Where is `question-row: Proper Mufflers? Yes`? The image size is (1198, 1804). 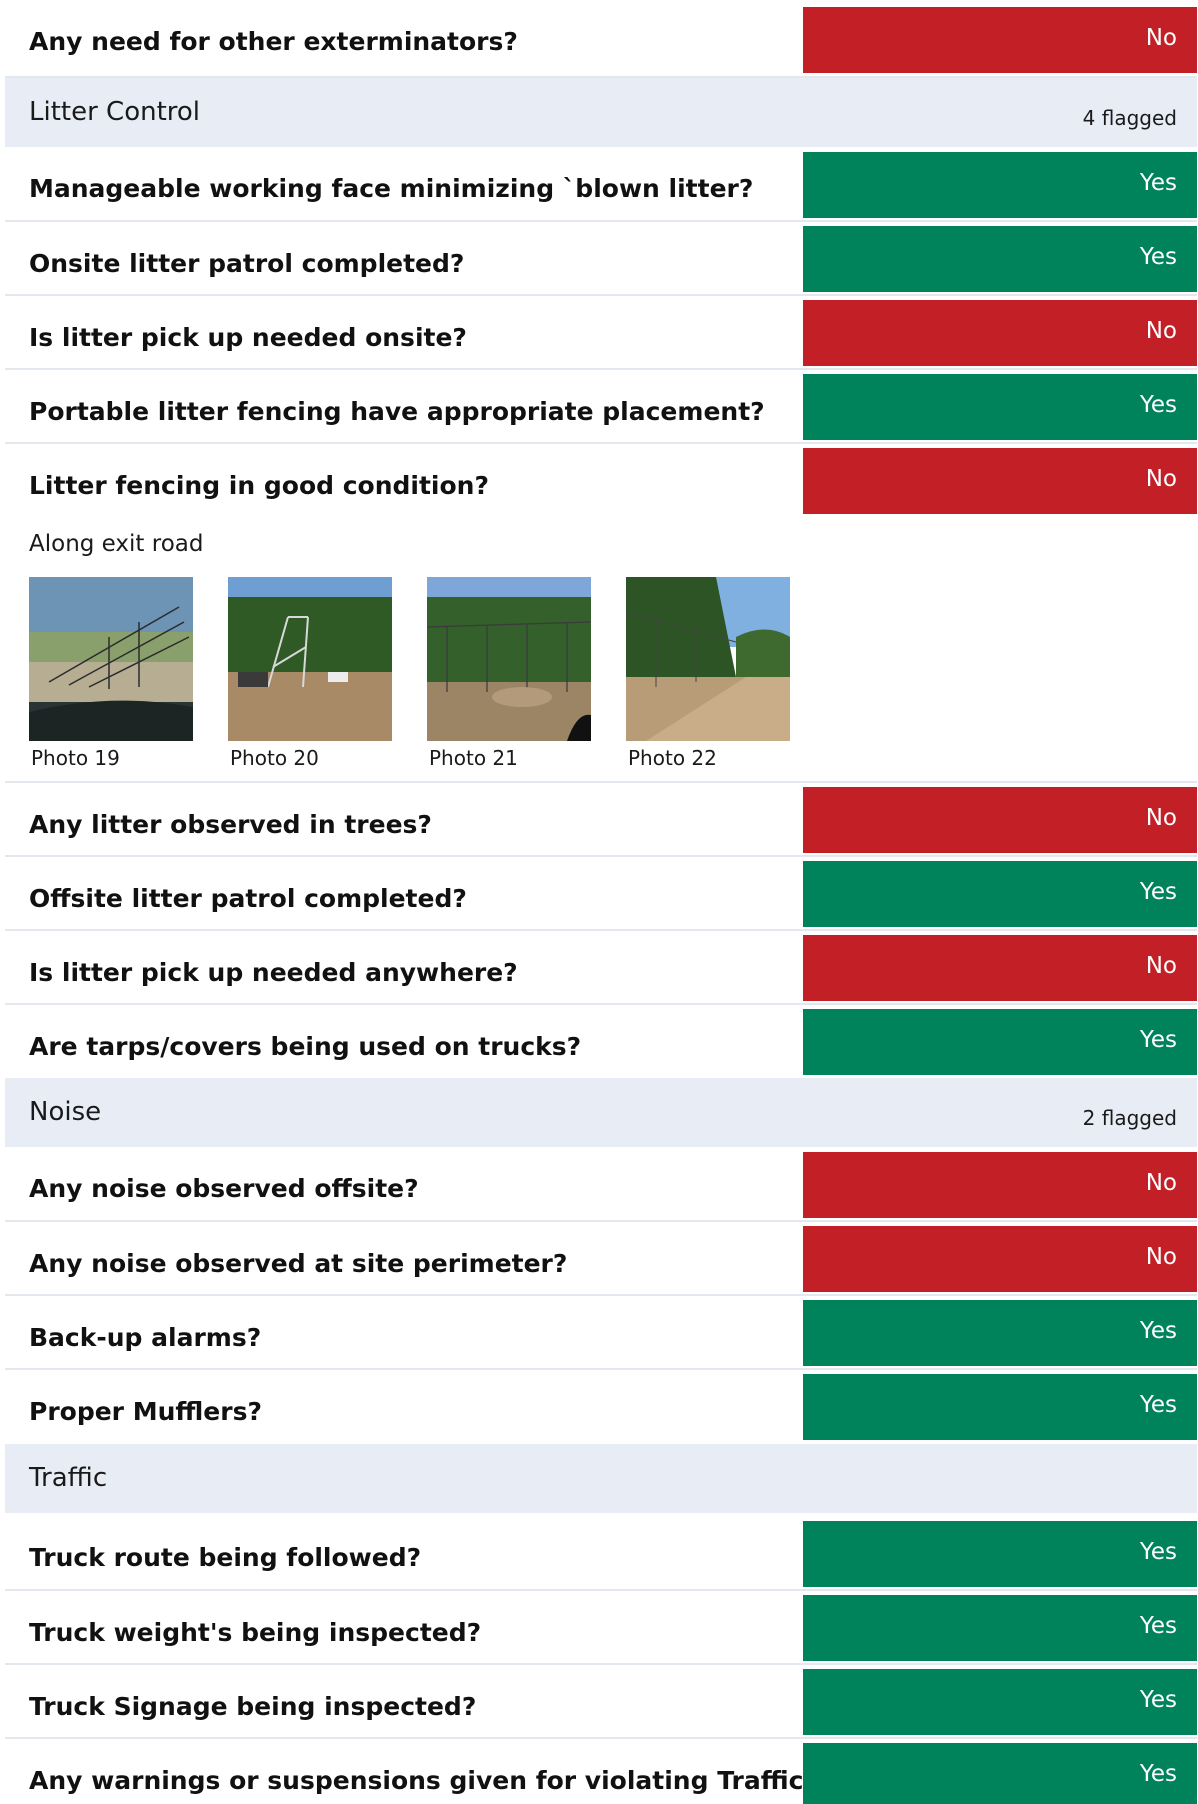 question-row: Proper Mufflers? Yes is located at coordinates (601, 1407).